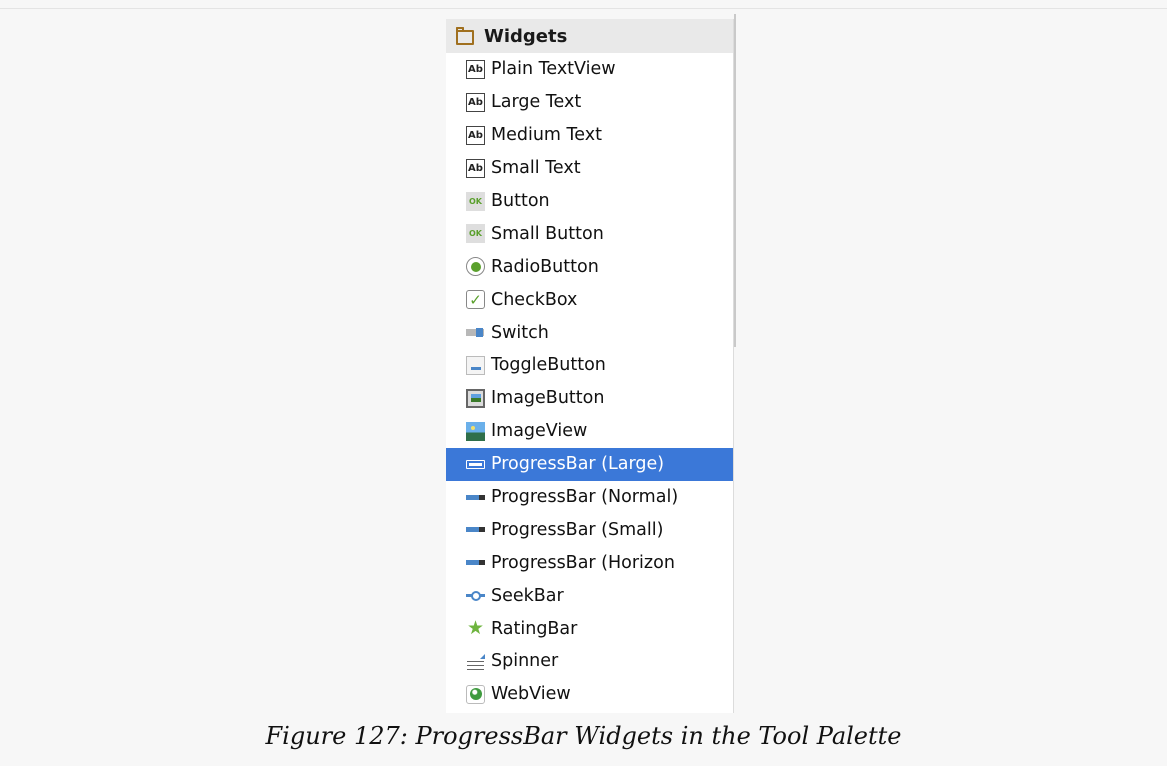 This screenshot has width=1167, height=766. I want to click on palette-item-label: ImageView, so click(539, 431).